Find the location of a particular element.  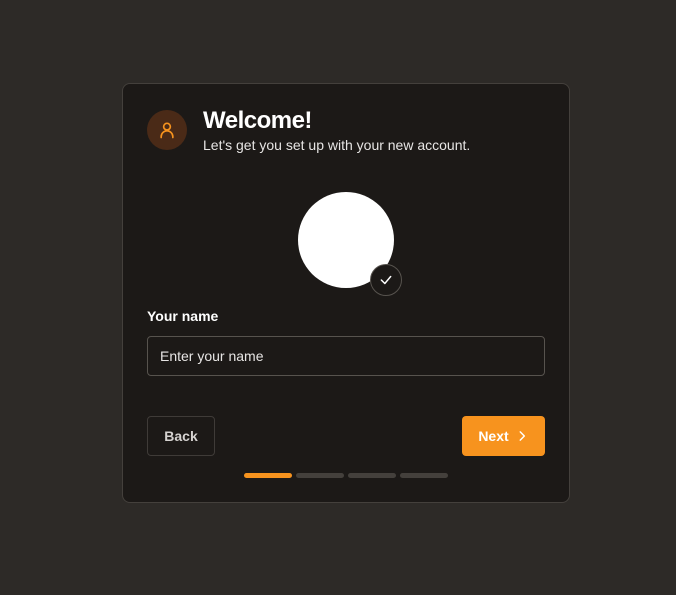

page-title: Welcome! is located at coordinates (257, 120).